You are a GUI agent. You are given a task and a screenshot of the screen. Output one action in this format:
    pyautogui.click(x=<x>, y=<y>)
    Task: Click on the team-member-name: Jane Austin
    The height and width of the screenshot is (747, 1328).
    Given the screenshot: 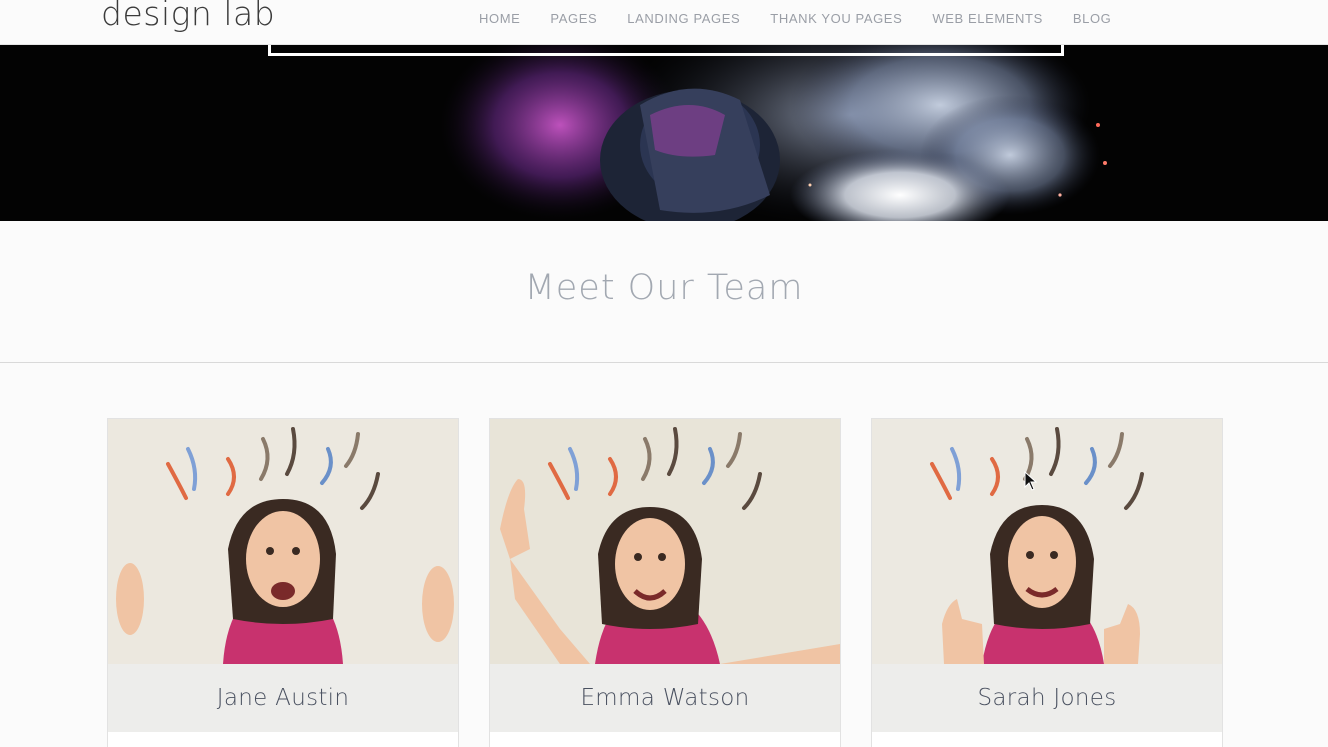 What is the action you would take?
    pyautogui.click(x=283, y=698)
    